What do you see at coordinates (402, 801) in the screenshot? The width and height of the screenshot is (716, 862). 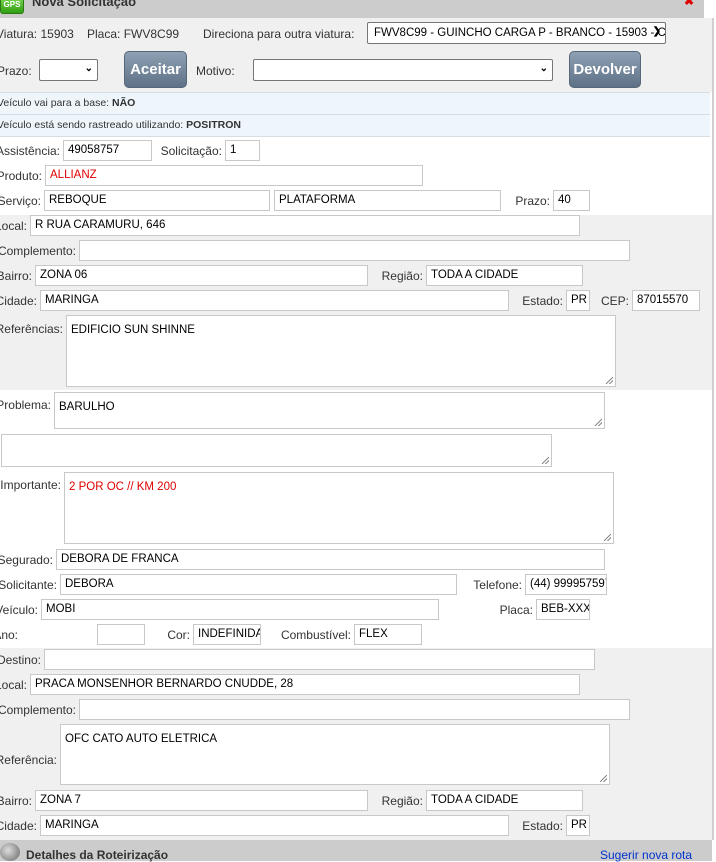 I see `dest-regiao-label: Região:` at bounding box center [402, 801].